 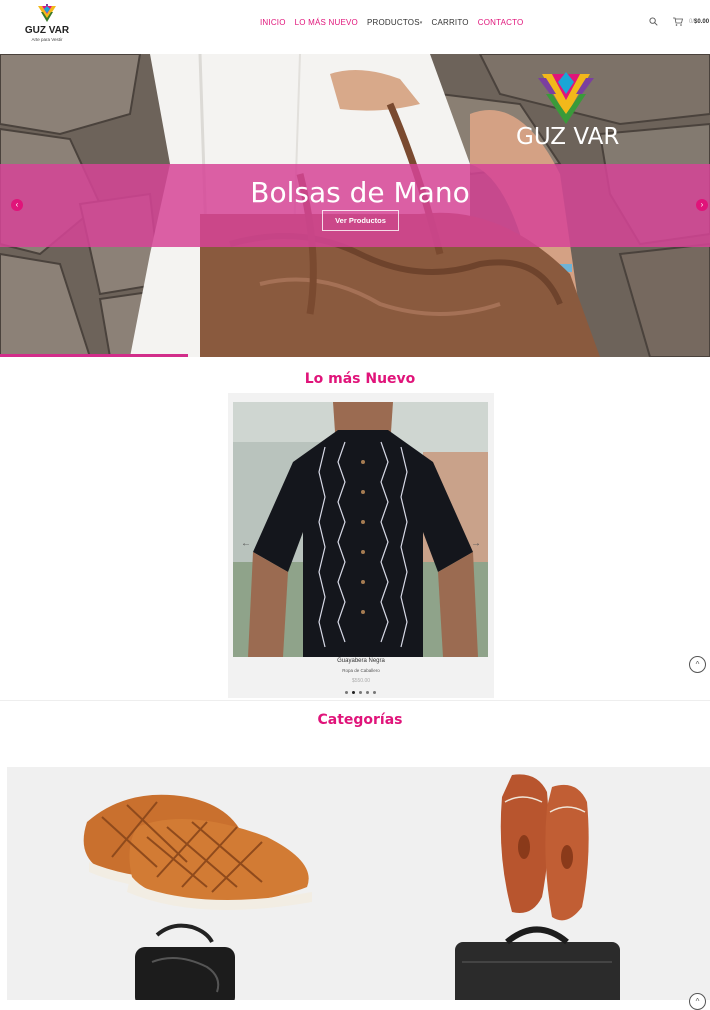 I want to click on logo-mark-icon, so click(x=47, y=13).